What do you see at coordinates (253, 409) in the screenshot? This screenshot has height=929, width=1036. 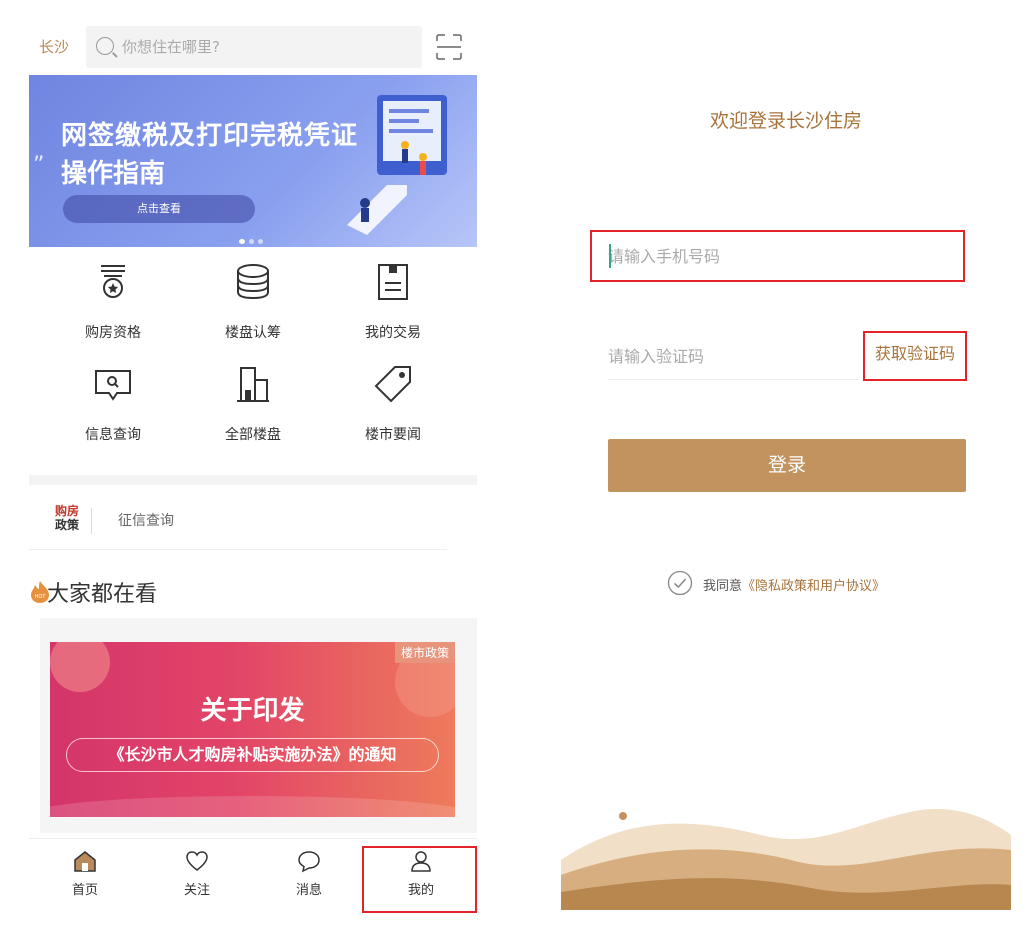 I see `grid-item-all-properties: 全部楼盘` at bounding box center [253, 409].